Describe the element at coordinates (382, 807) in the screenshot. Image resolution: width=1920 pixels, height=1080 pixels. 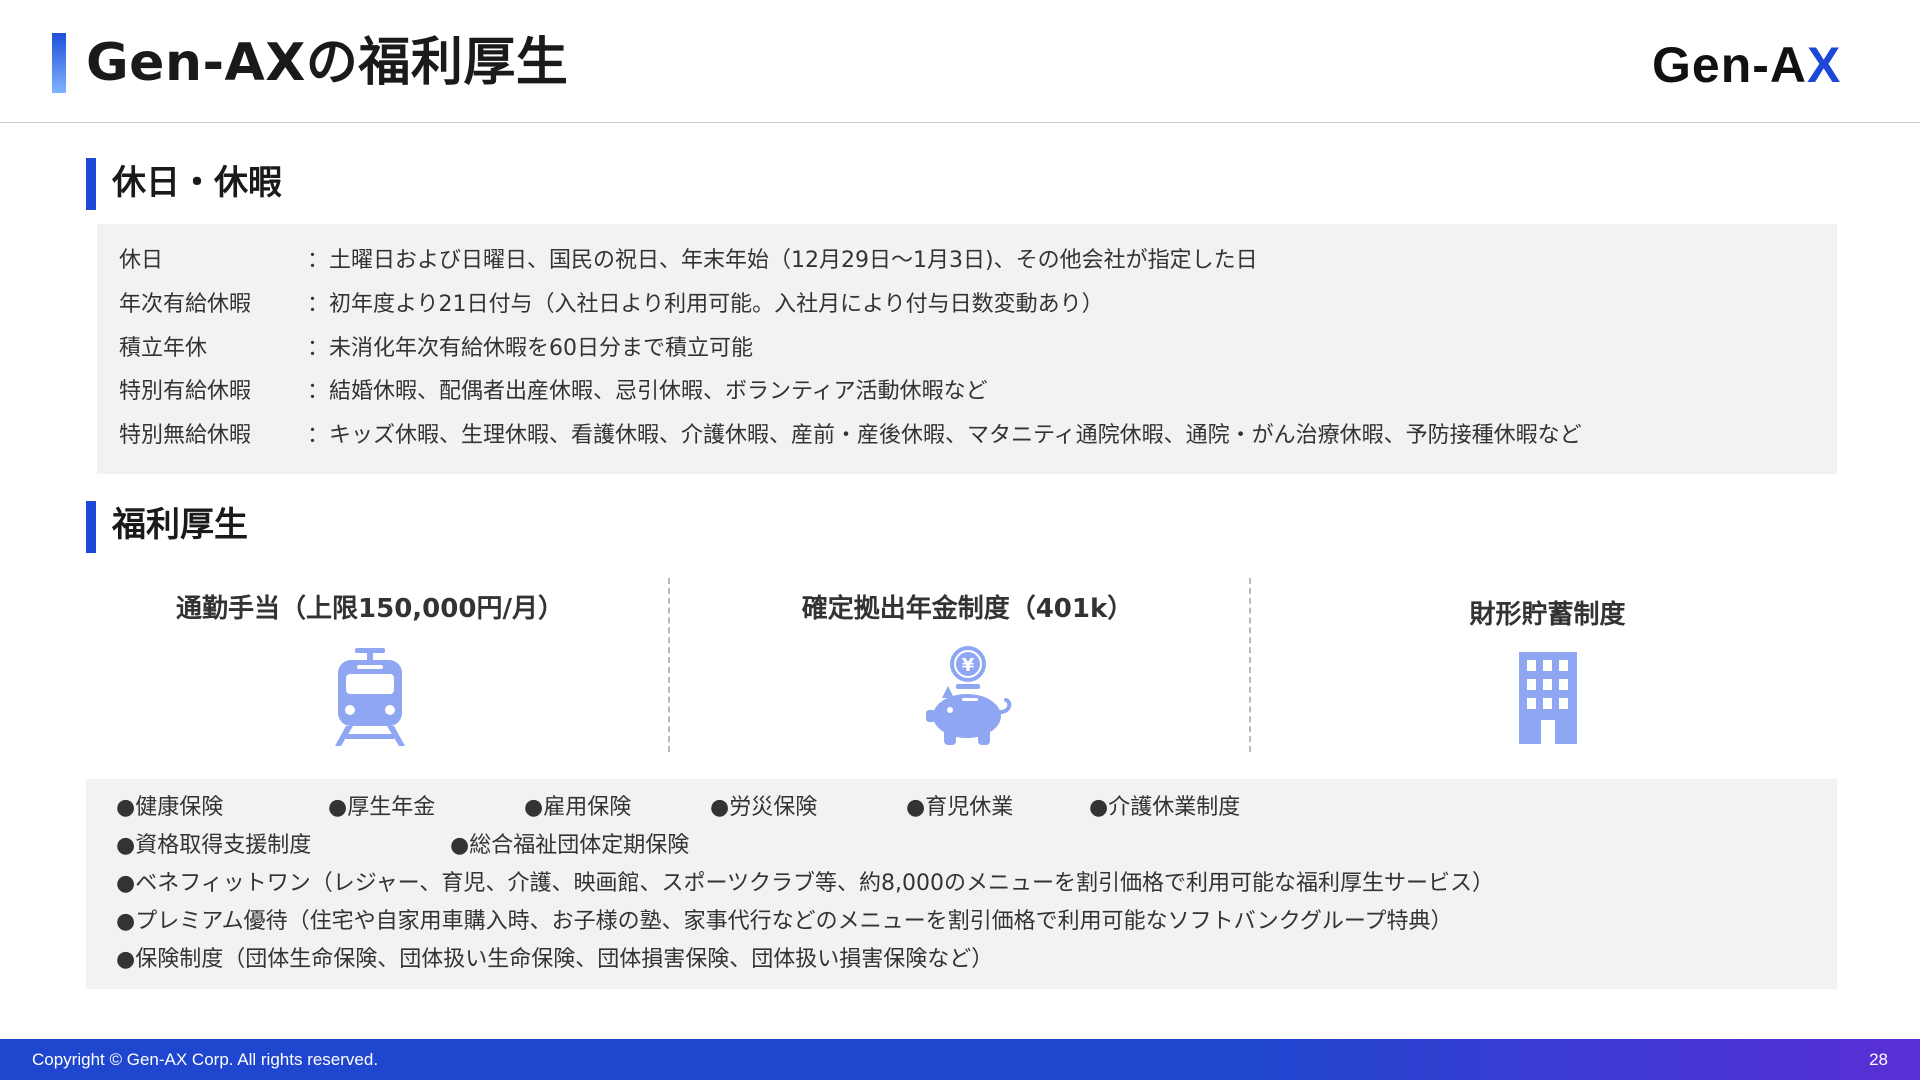
I see `benefit-item: ●厚生年金` at that location.